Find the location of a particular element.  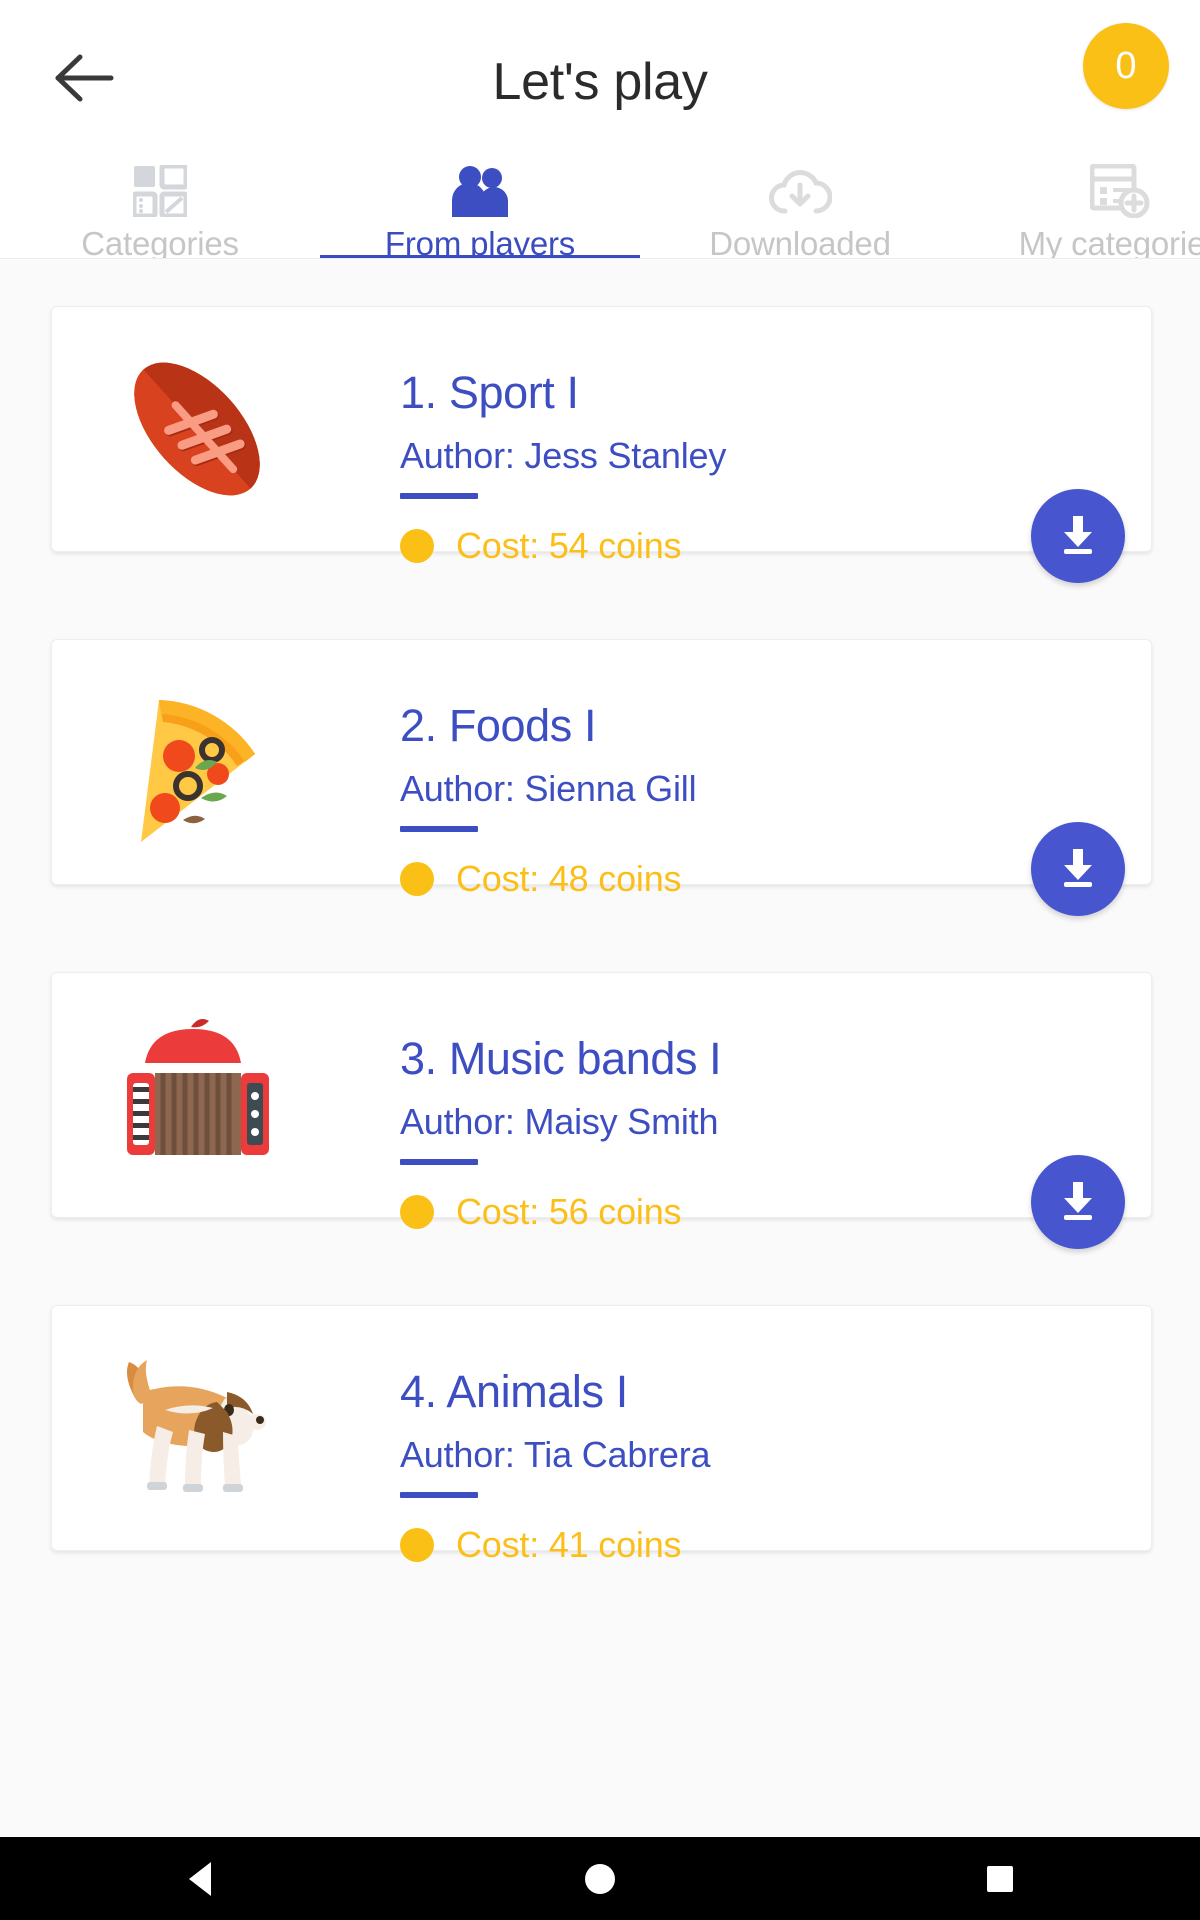

tab-downloaded: Downloaded is located at coordinates (800, 211).